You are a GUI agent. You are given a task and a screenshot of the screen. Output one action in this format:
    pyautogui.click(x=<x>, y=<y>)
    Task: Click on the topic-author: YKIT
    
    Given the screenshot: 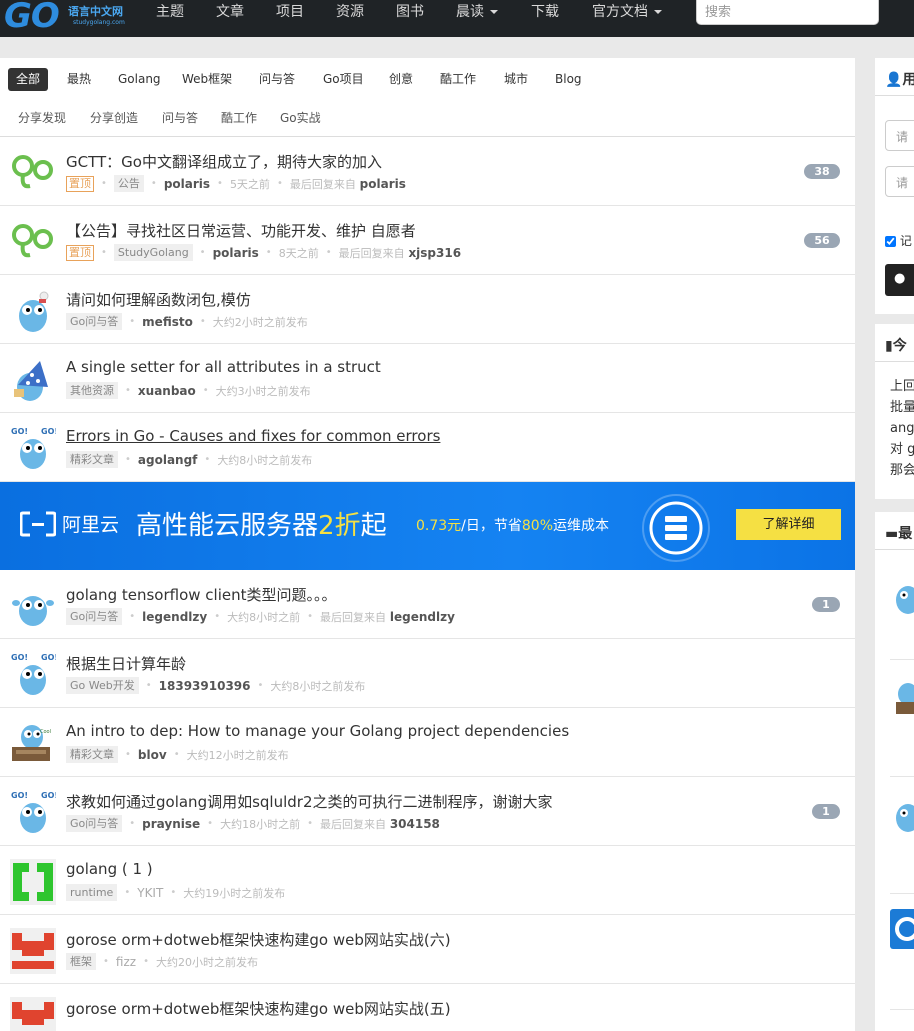 What is the action you would take?
    pyautogui.click(x=150, y=893)
    